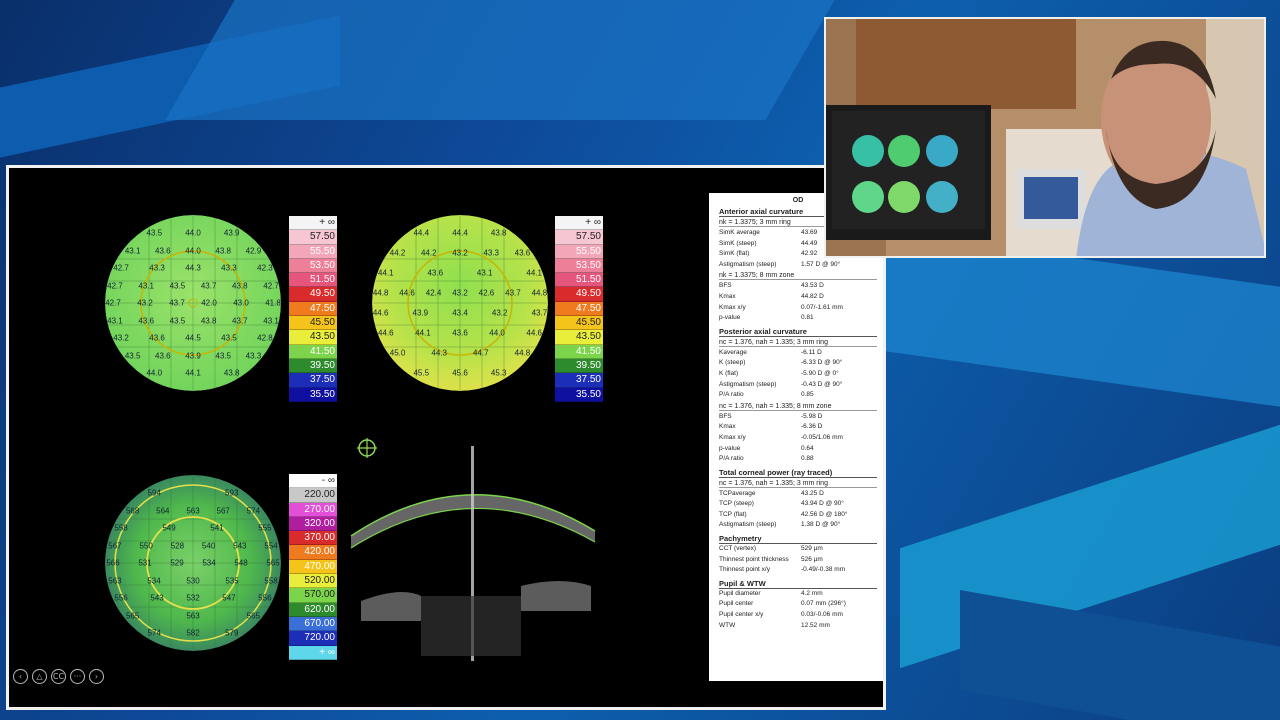 The width and height of the screenshot is (1280, 720). What do you see at coordinates (77, 676) in the screenshot?
I see `more-icon: ···` at bounding box center [77, 676].